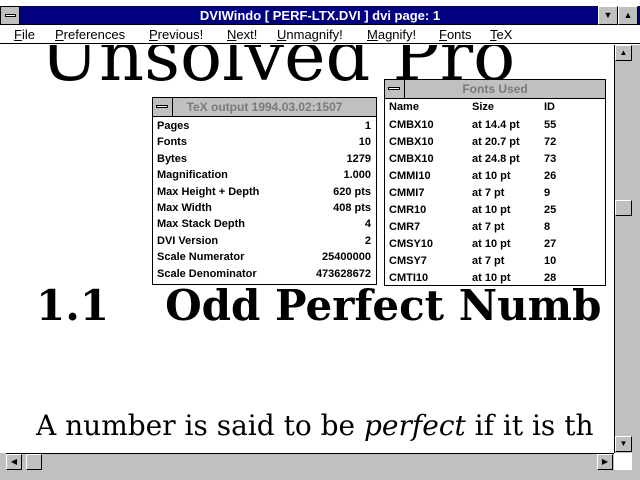 Image resolution: width=640 pixels, height=480 pixels. Describe the element at coordinates (352, 207) in the screenshot. I see `stat-value: 408 pts` at that location.